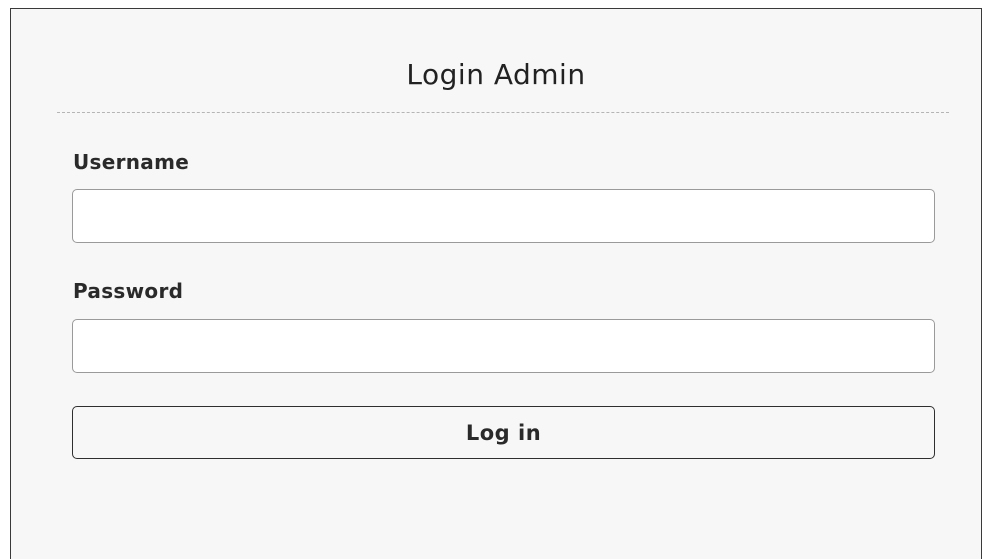 This screenshot has height=559, width=984. I want to click on password-label: Password, so click(128, 291).